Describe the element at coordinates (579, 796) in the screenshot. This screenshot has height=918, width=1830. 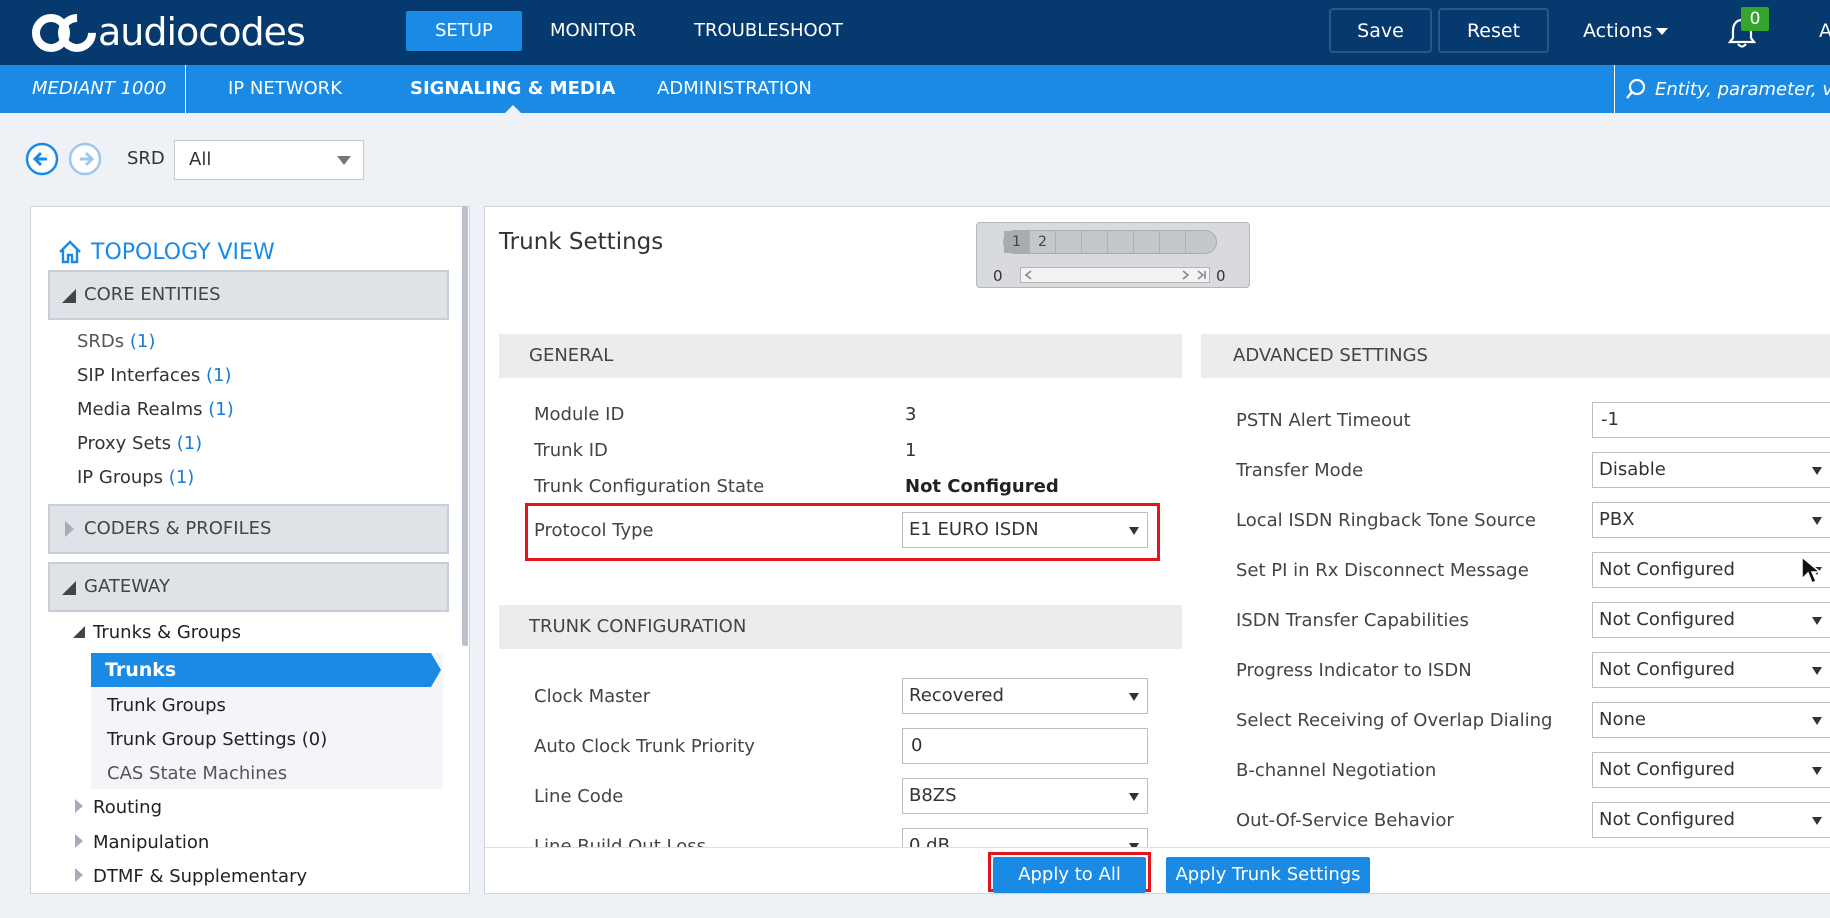
I see `line-code-label: Line Code` at that location.